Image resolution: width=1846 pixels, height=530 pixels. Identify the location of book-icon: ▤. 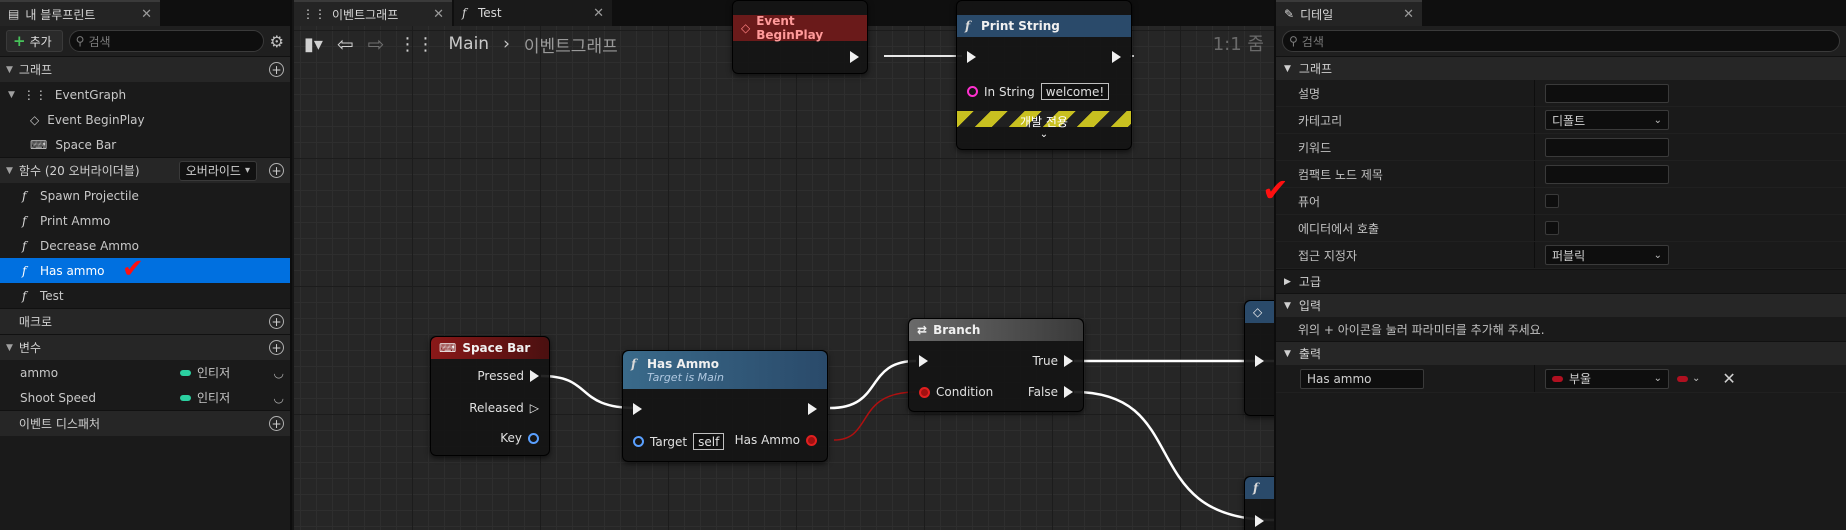
(14, 14).